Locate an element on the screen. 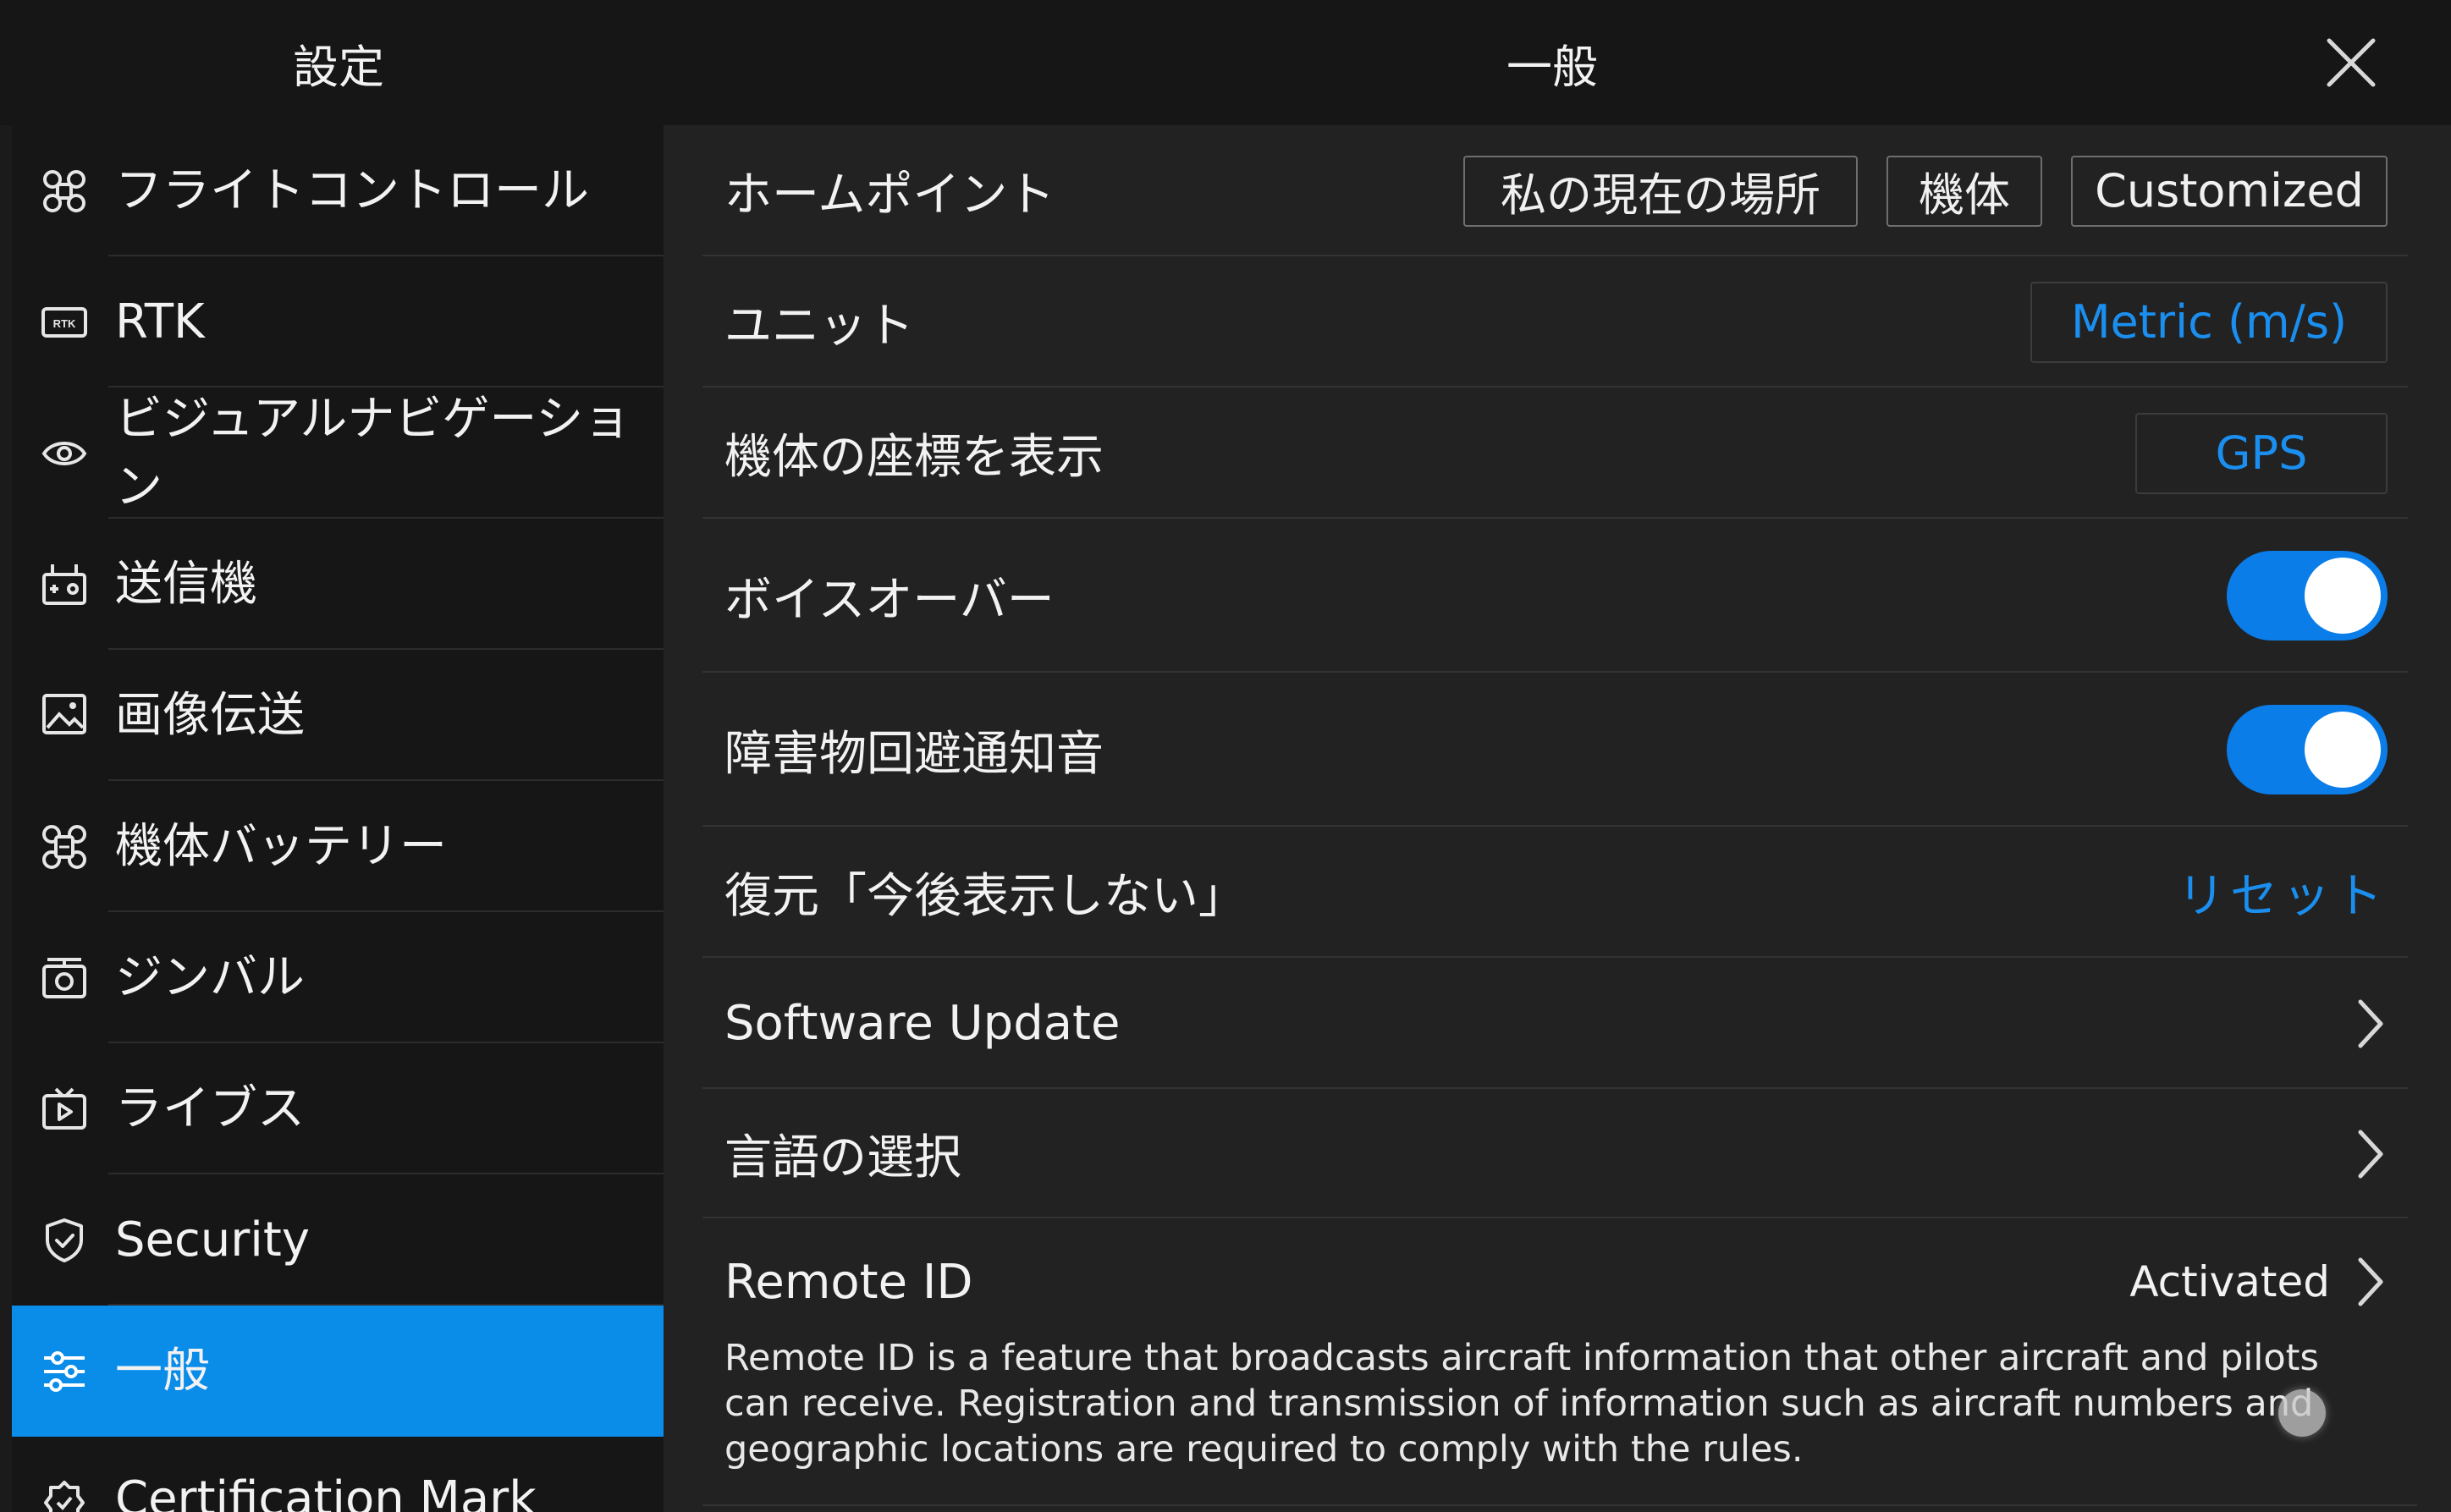 The width and height of the screenshot is (2451, 1512). sidebar-item-image-transmission: 画像伝送 is located at coordinates (338, 716).